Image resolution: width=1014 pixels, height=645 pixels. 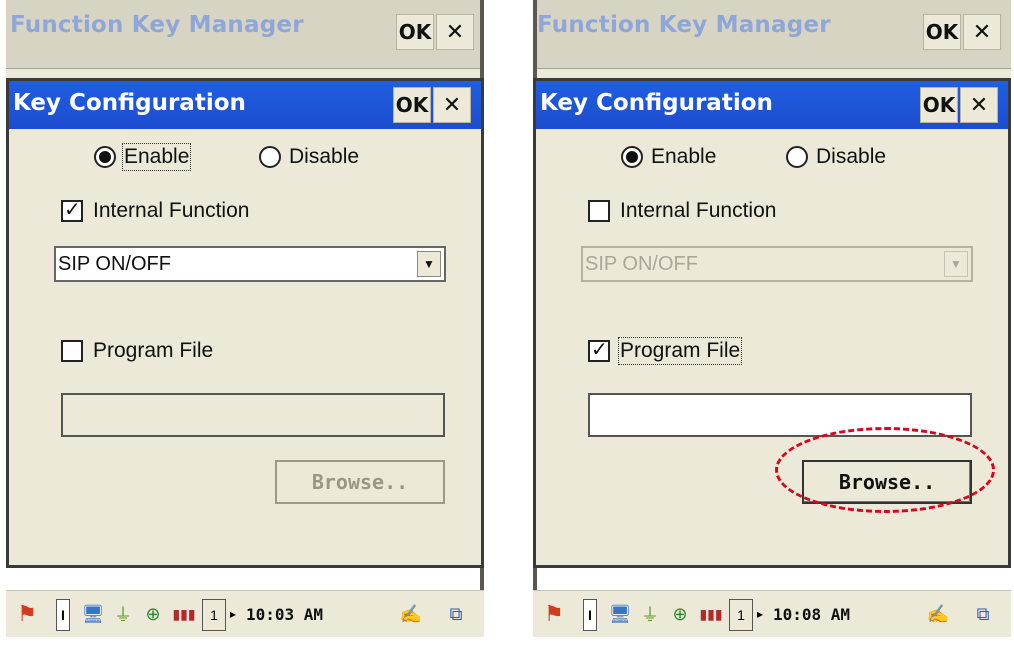 What do you see at coordinates (772, 613) in the screenshot?
I see `taskbar: ⚑ I 🖥 ⏚ ⊕ ▮▮▮ 1 ▸ 10:08 AM ✍ ⧉` at bounding box center [772, 613].